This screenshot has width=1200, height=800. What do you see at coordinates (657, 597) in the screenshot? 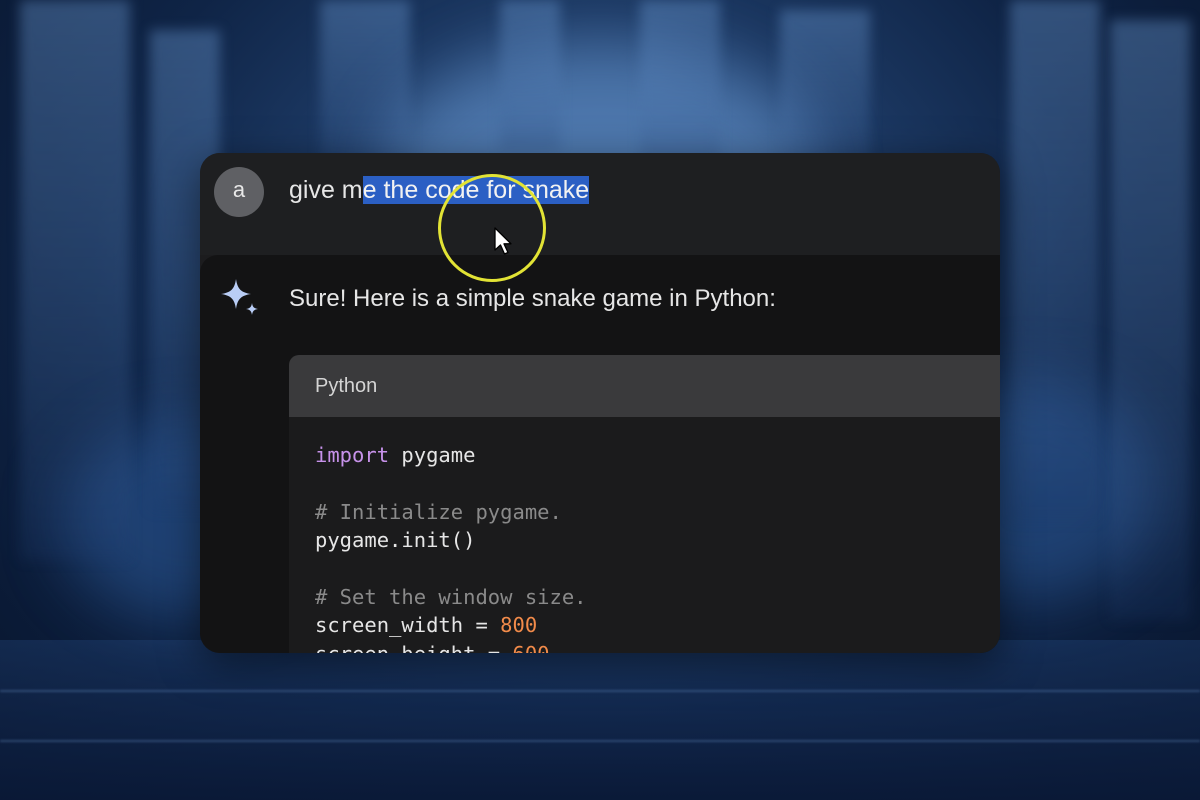
I see `code-line: # Set the window size.` at bounding box center [657, 597].